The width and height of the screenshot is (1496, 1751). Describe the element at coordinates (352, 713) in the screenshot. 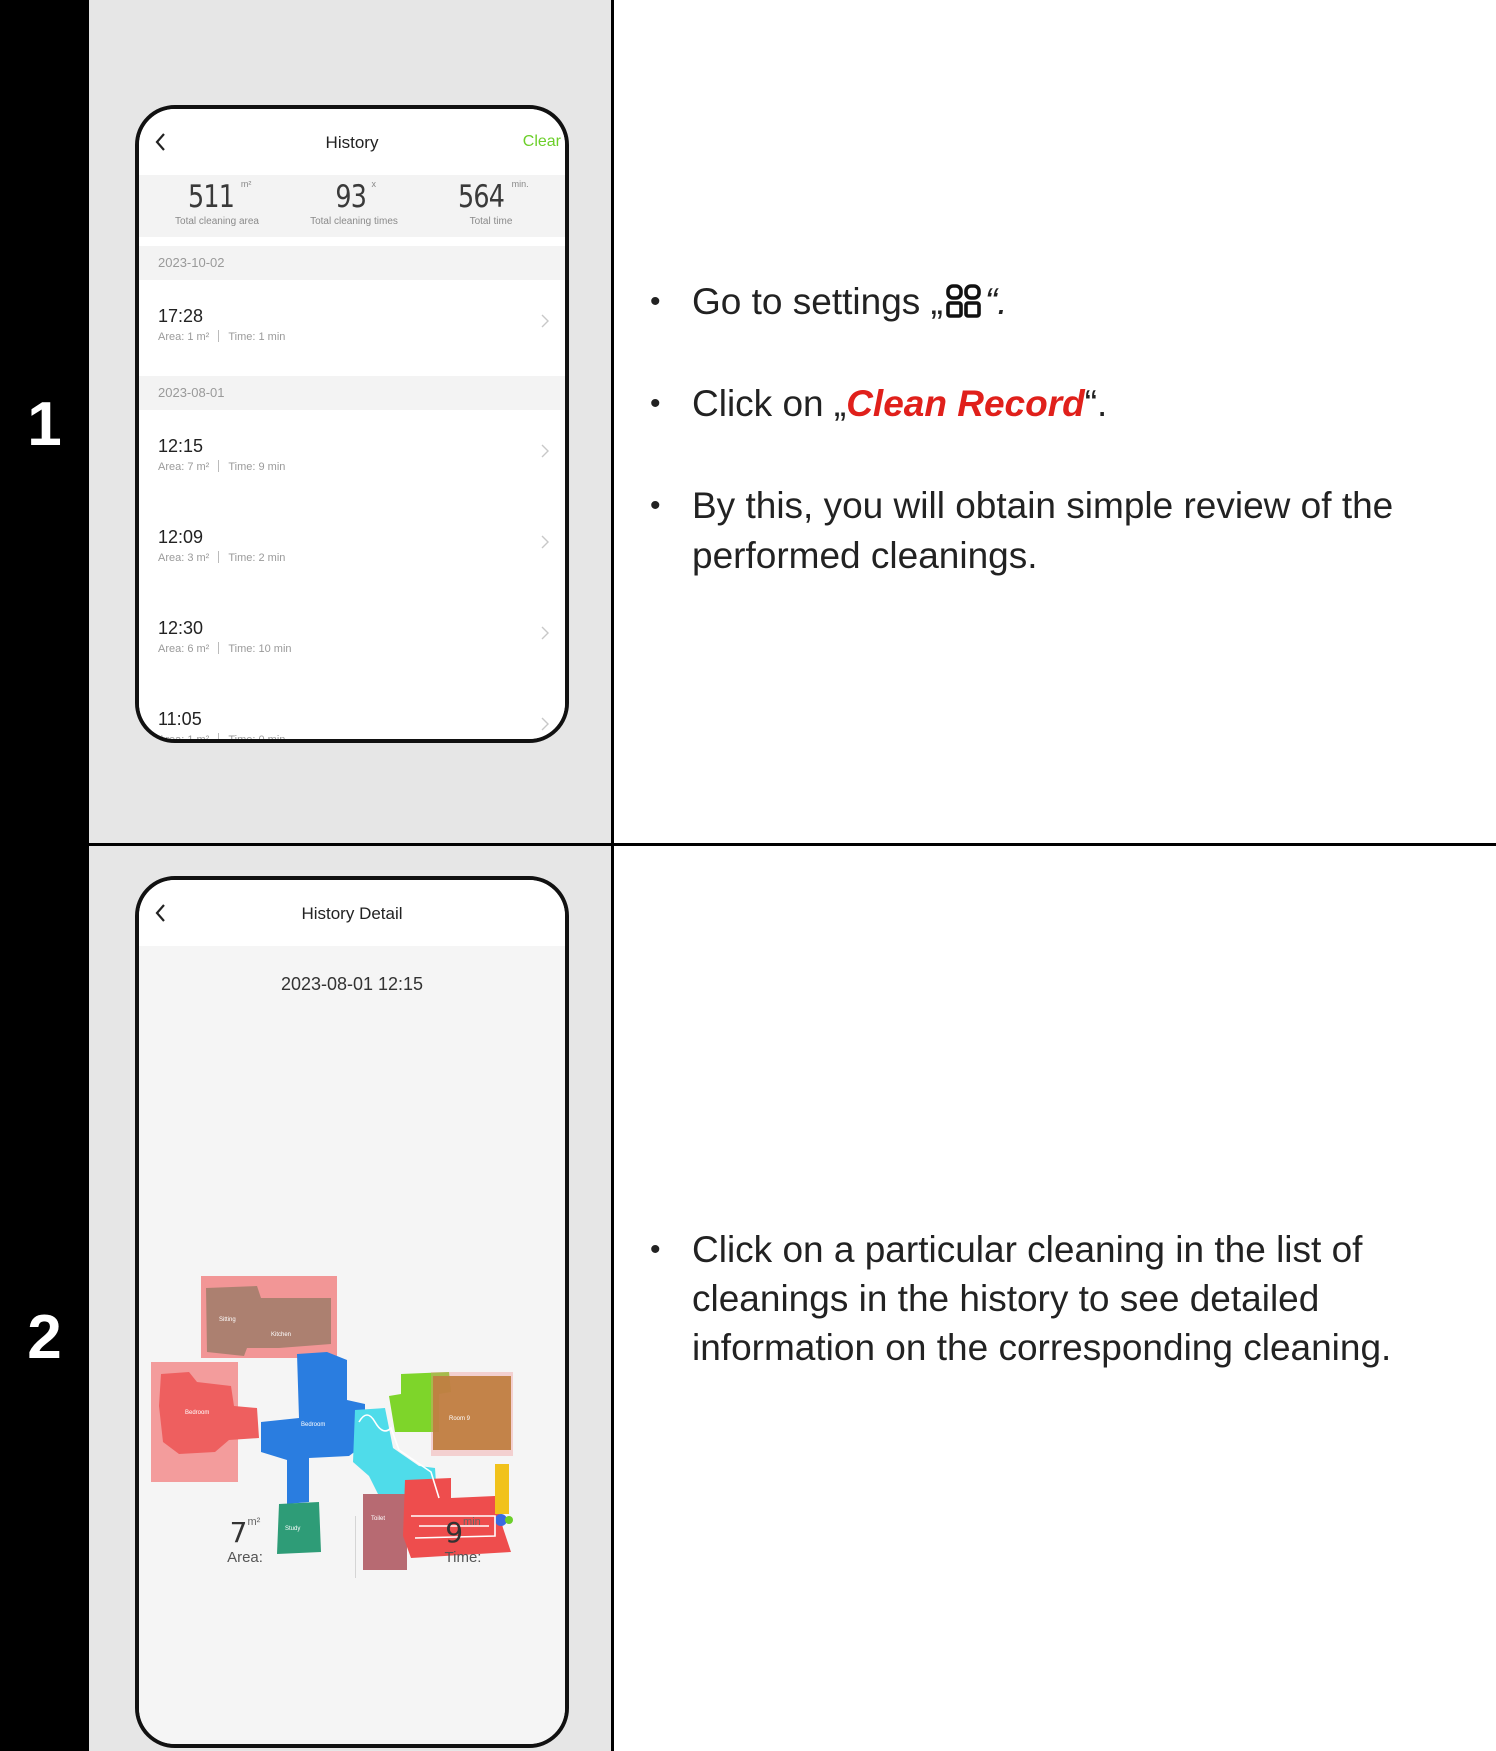

I see `history-record: 11:05 Area: 1 m² Time: 0 min` at that location.